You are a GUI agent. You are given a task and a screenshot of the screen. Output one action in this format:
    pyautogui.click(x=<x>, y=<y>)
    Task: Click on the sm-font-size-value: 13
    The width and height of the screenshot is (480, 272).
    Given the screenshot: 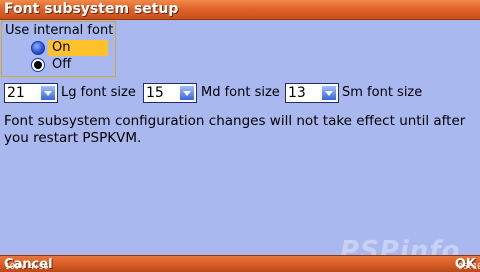 What is the action you would take?
    pyautogui.click(x=297, y=93)
    